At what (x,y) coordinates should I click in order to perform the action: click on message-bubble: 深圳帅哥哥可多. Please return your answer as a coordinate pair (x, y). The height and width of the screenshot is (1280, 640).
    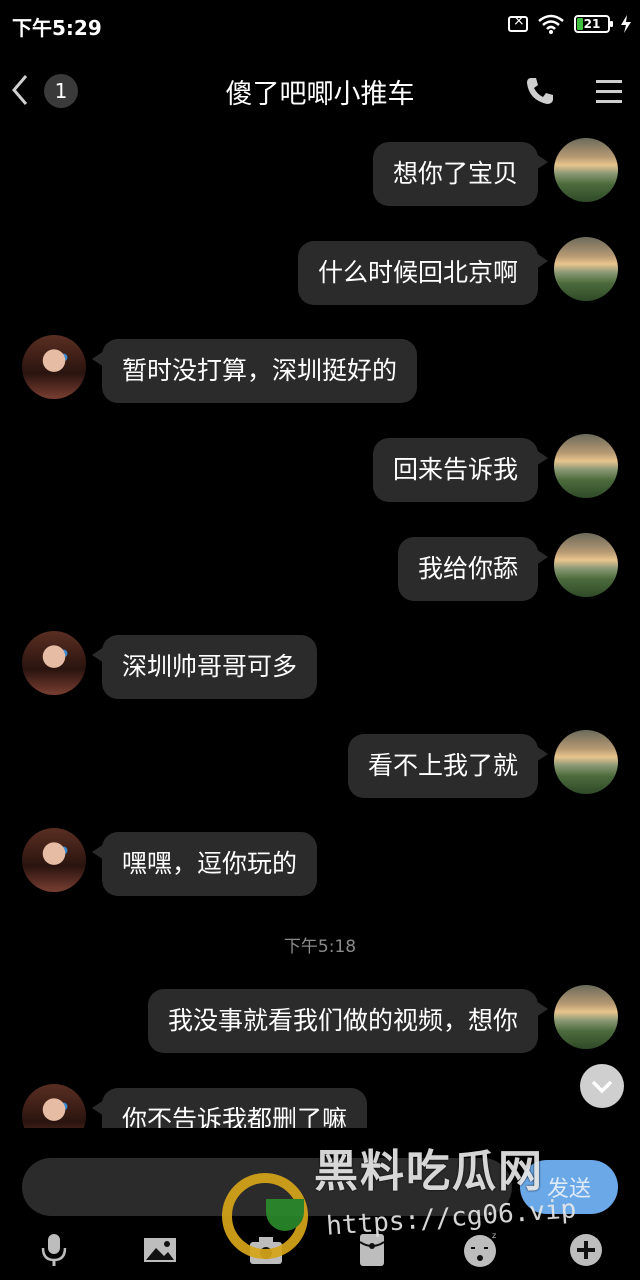
    Looking at the image, I should click on (204, 667).